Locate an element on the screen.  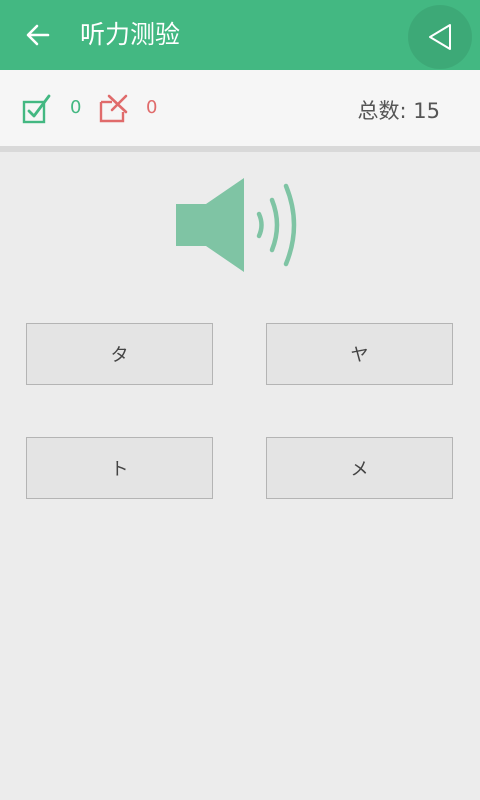
app-bar: 听力测验 is located at coordinates (240, 35).